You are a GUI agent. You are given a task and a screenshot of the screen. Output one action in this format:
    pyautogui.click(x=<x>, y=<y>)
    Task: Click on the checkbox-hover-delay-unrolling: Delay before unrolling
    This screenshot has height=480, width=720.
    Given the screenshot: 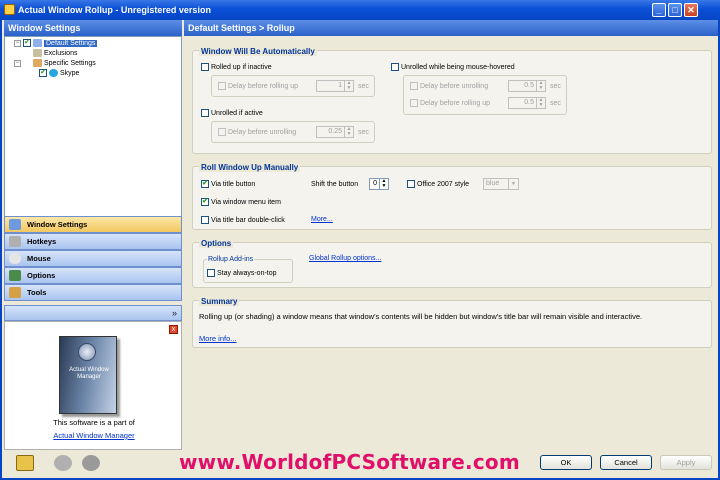 What is the action you would take?
    pyautogui.click(x=449, y=86)
    